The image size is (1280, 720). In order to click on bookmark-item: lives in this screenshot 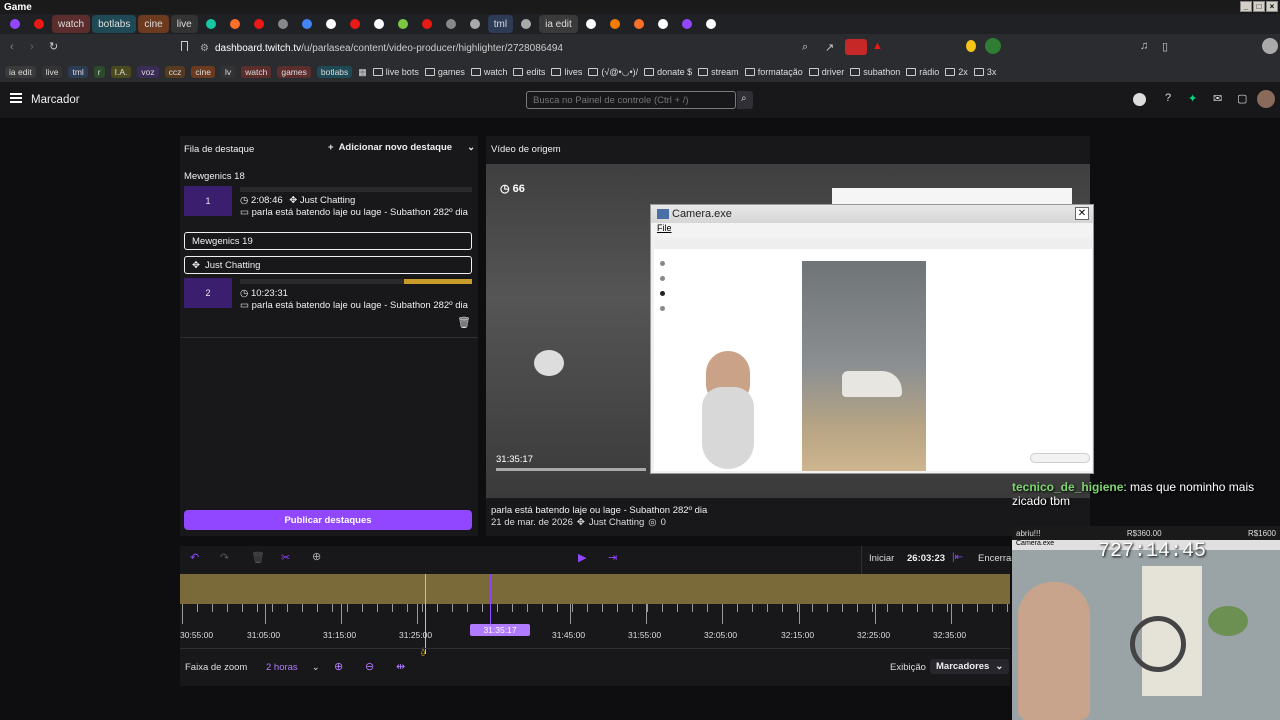, I will do `click(566, 72)`.